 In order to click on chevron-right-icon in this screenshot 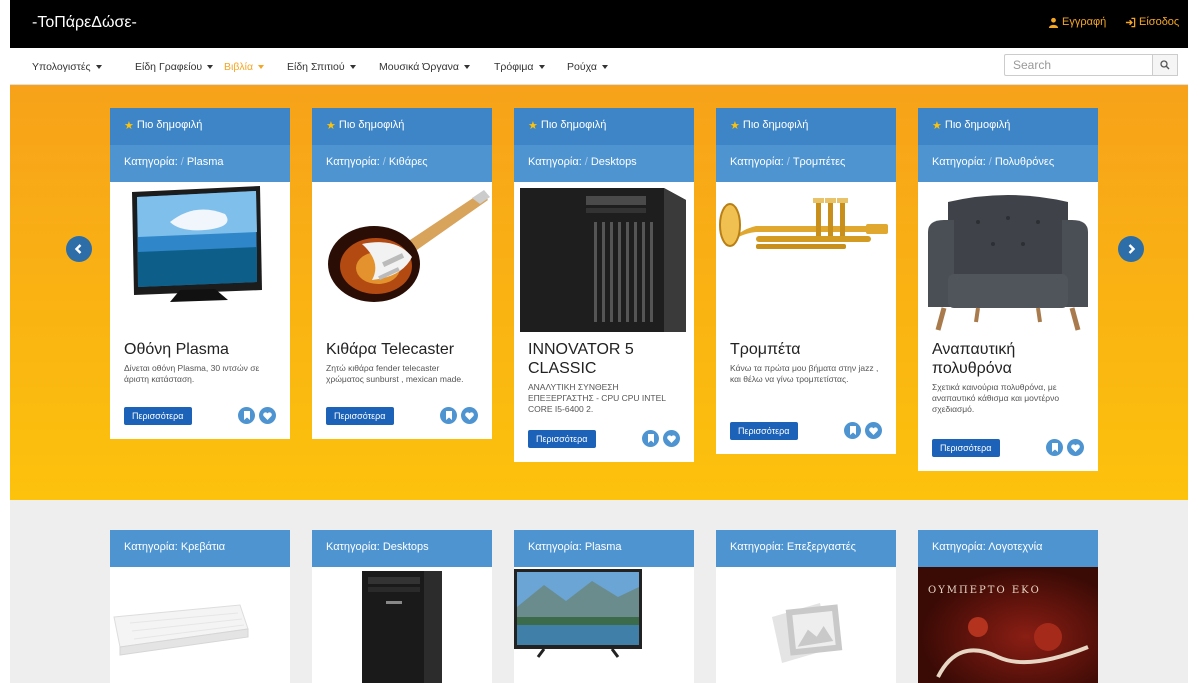, I will do `click(1132, 249)`.